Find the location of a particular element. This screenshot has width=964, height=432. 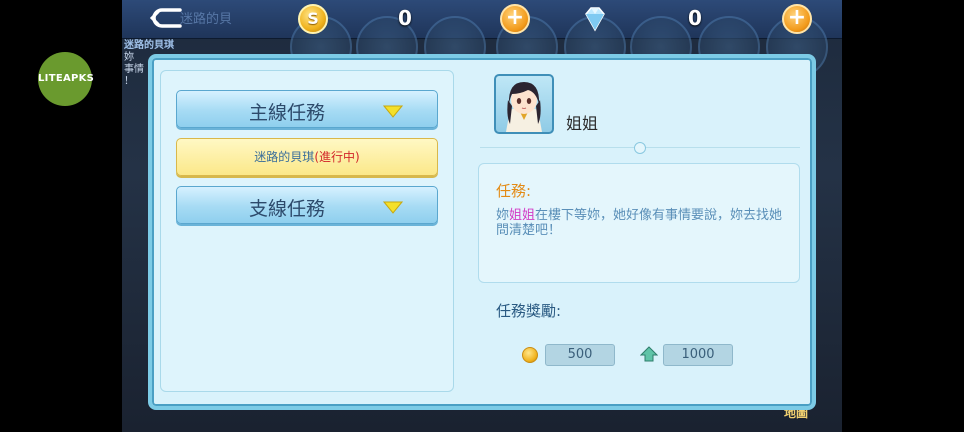

reward-coins-value: 500 is located at coordinates (580, 355).